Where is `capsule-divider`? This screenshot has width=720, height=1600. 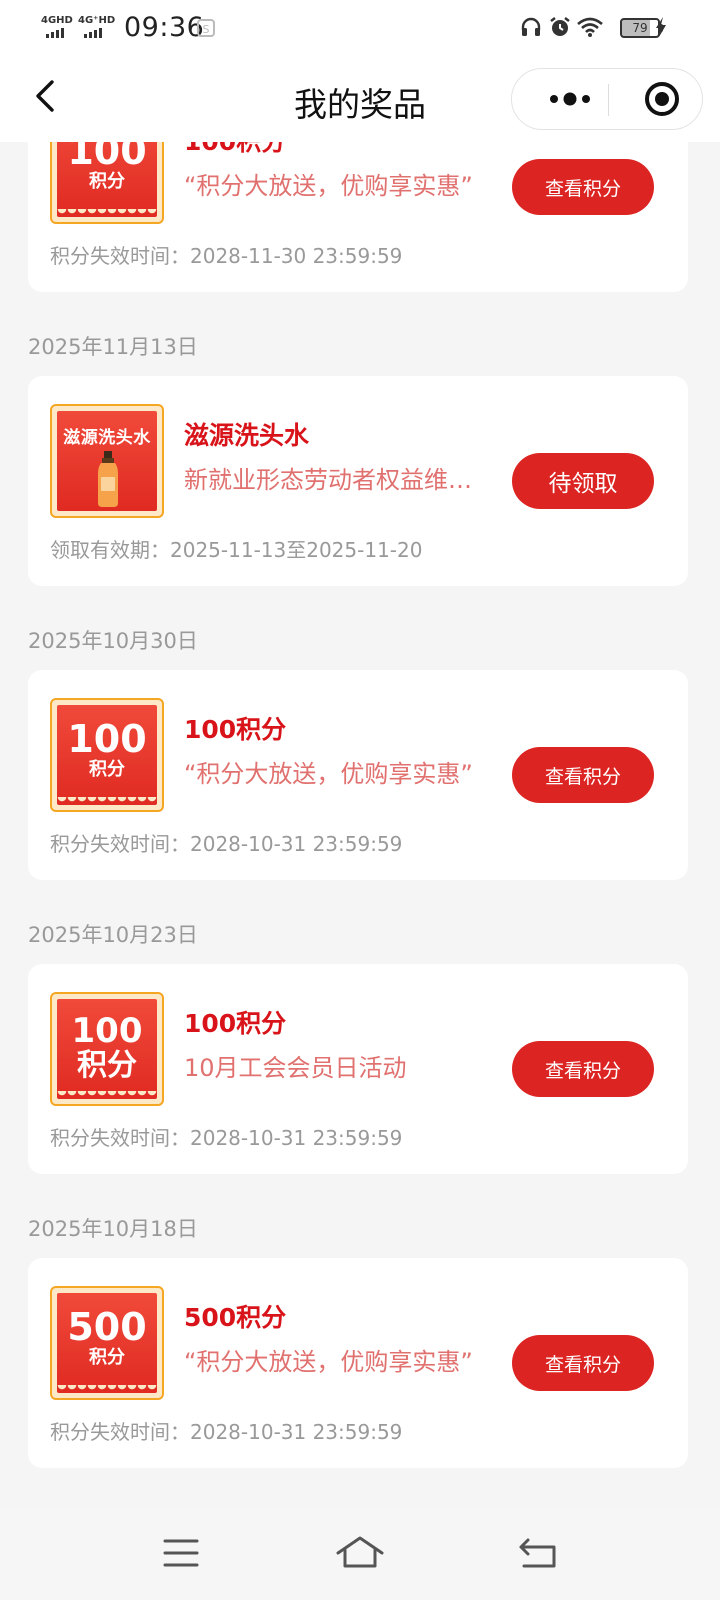 capsule-divider is located at coordinates (608, 100).